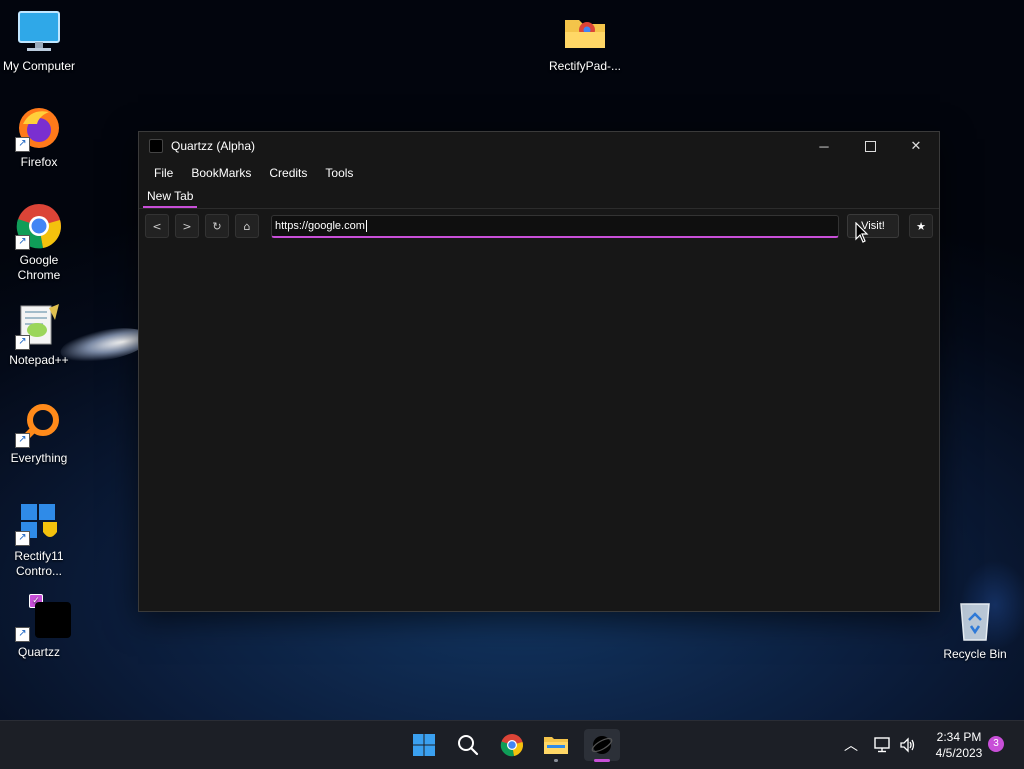  Describe the element at coordinates (39, 458) in the screenshot. I see `desktop-icon-label: Everything` at that location.